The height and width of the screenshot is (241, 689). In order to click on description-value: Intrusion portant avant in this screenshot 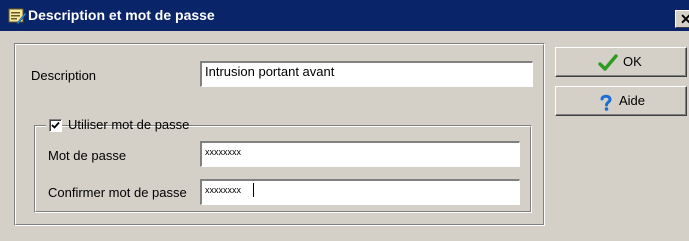, I will do `click(270, 71)`.